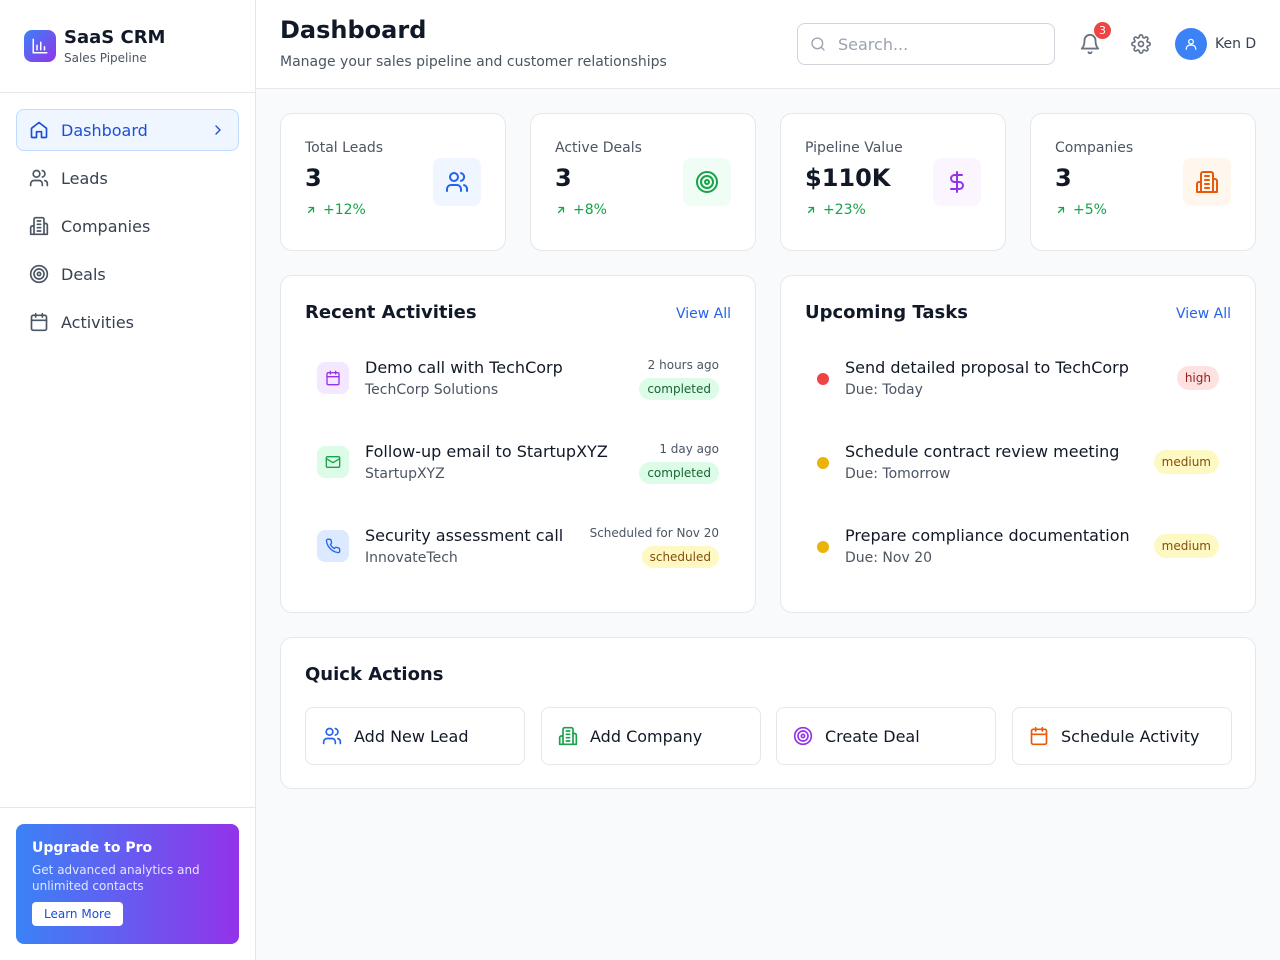 The height and width of the screenshot is (960, 1280). Describe the element at coordinates (411, 558) in the screenshot. I see `activity-company: InnovateTech` at that location.